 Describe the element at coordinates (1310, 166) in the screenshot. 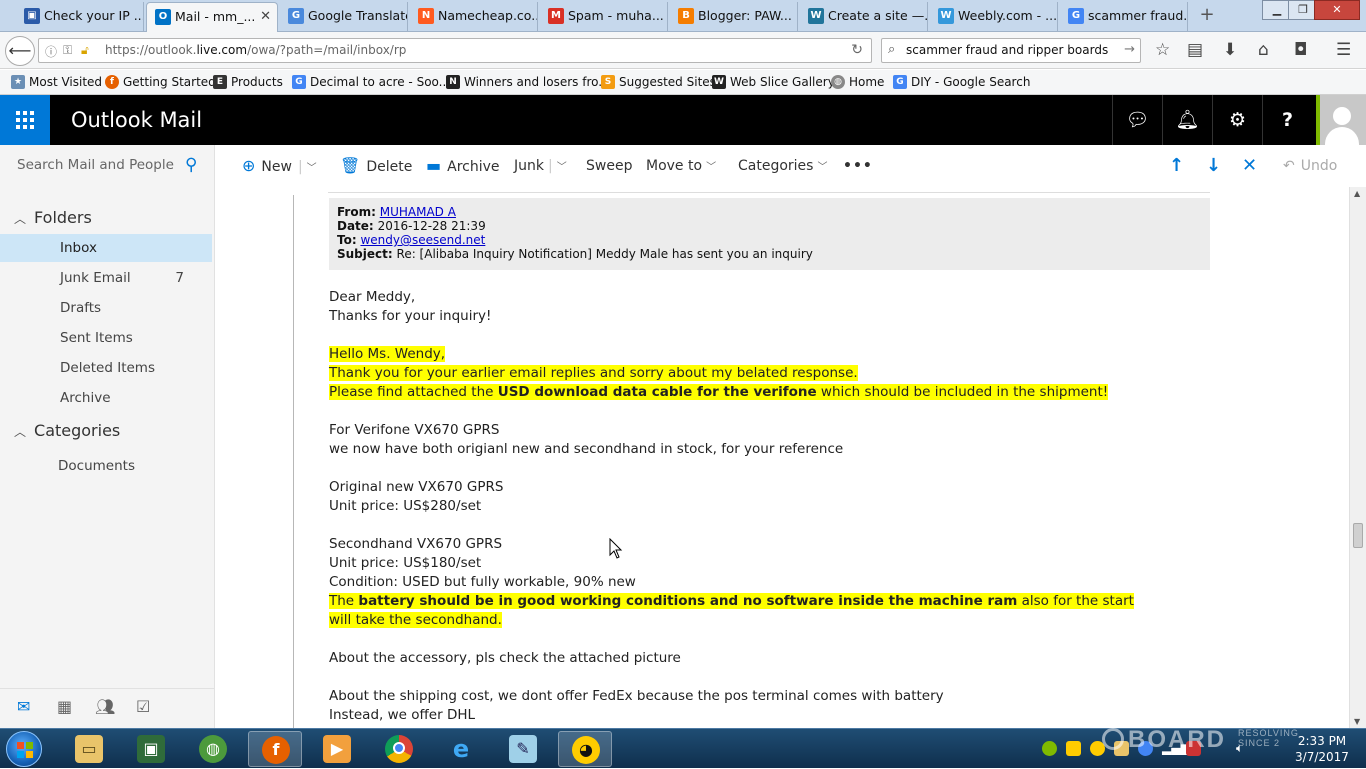

I see `undo-button: ↶ Undo` at that location.